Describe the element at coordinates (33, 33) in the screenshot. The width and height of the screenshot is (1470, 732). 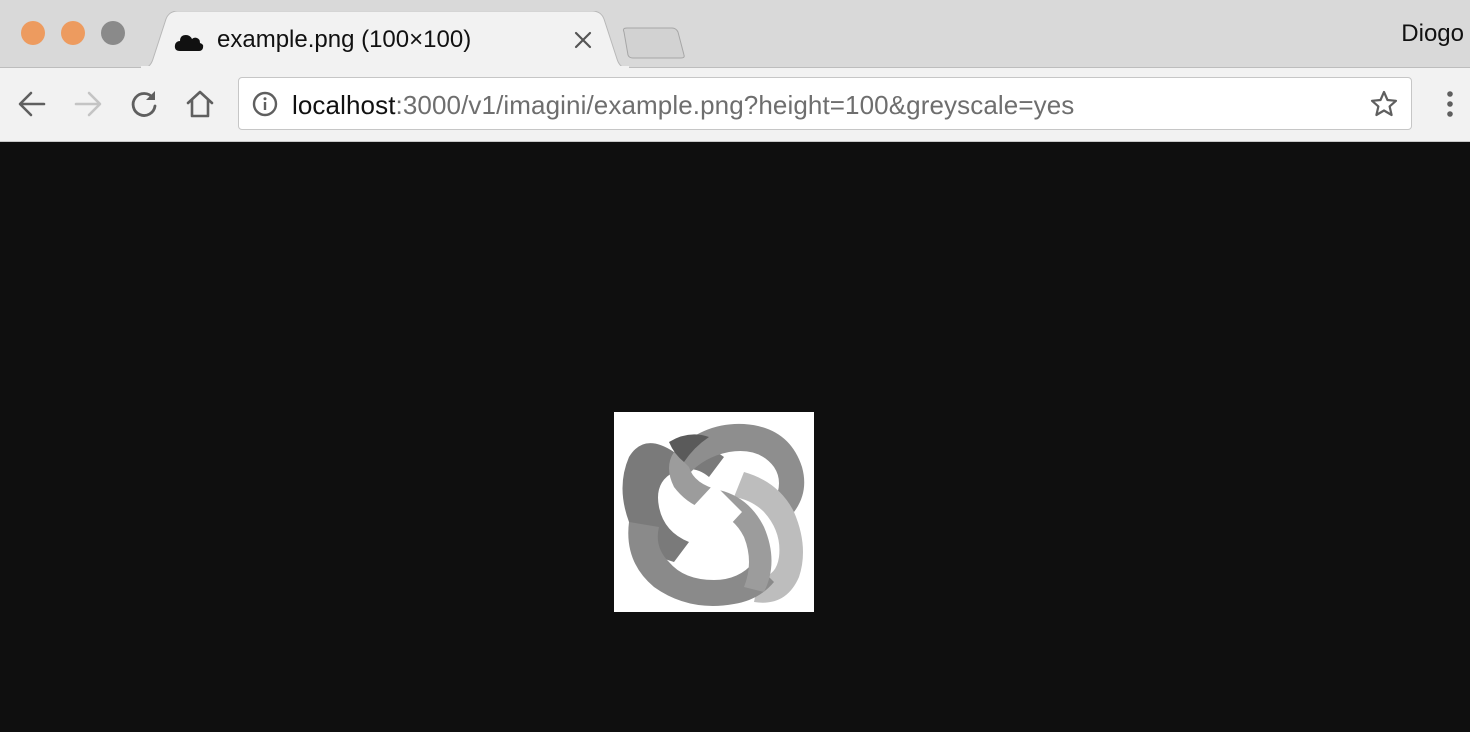
I see `window-close-button` at that location.